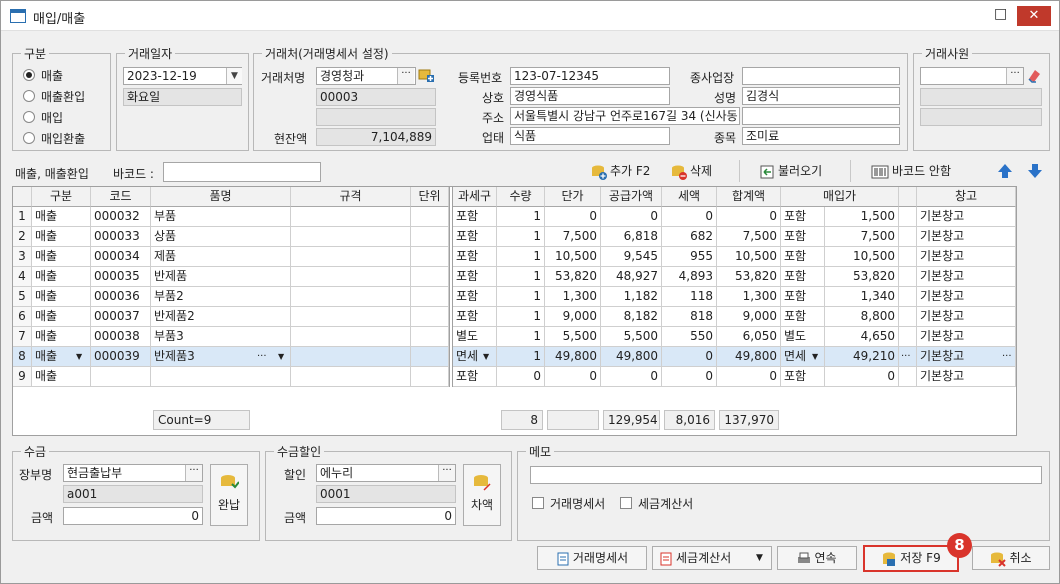 The image size is (1060, 584). Describe the element at coordinates (749, 357) in the screenshot. I see `cell-total: 49,800` at that location.